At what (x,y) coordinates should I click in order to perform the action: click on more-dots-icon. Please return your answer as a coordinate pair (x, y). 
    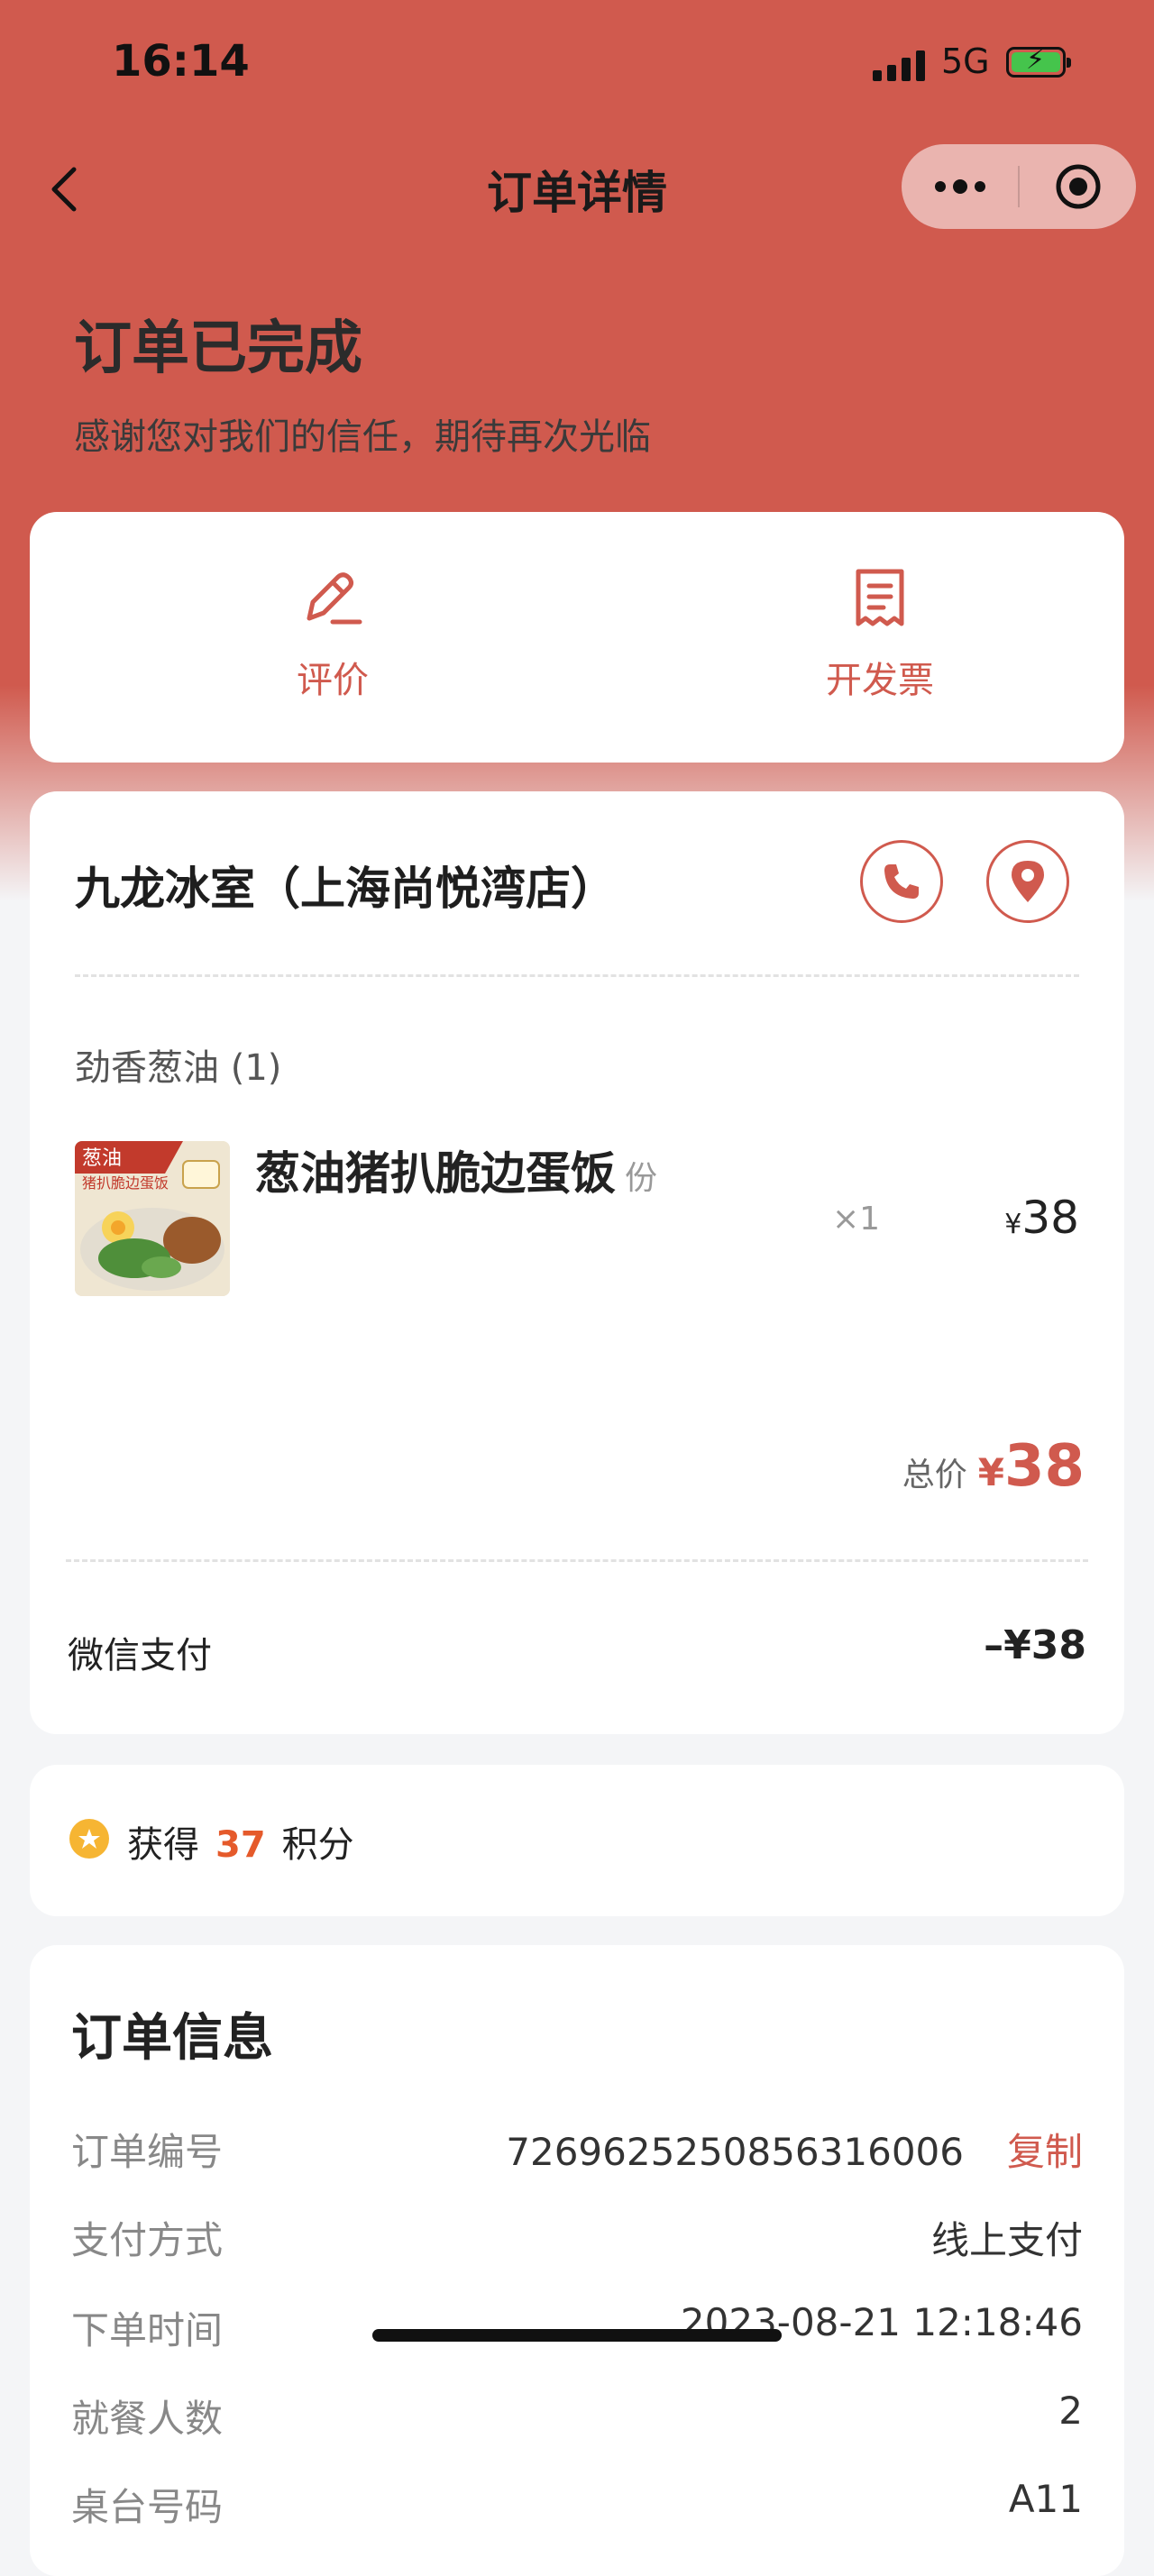
    Looking at the image, I should click on (959, 186).